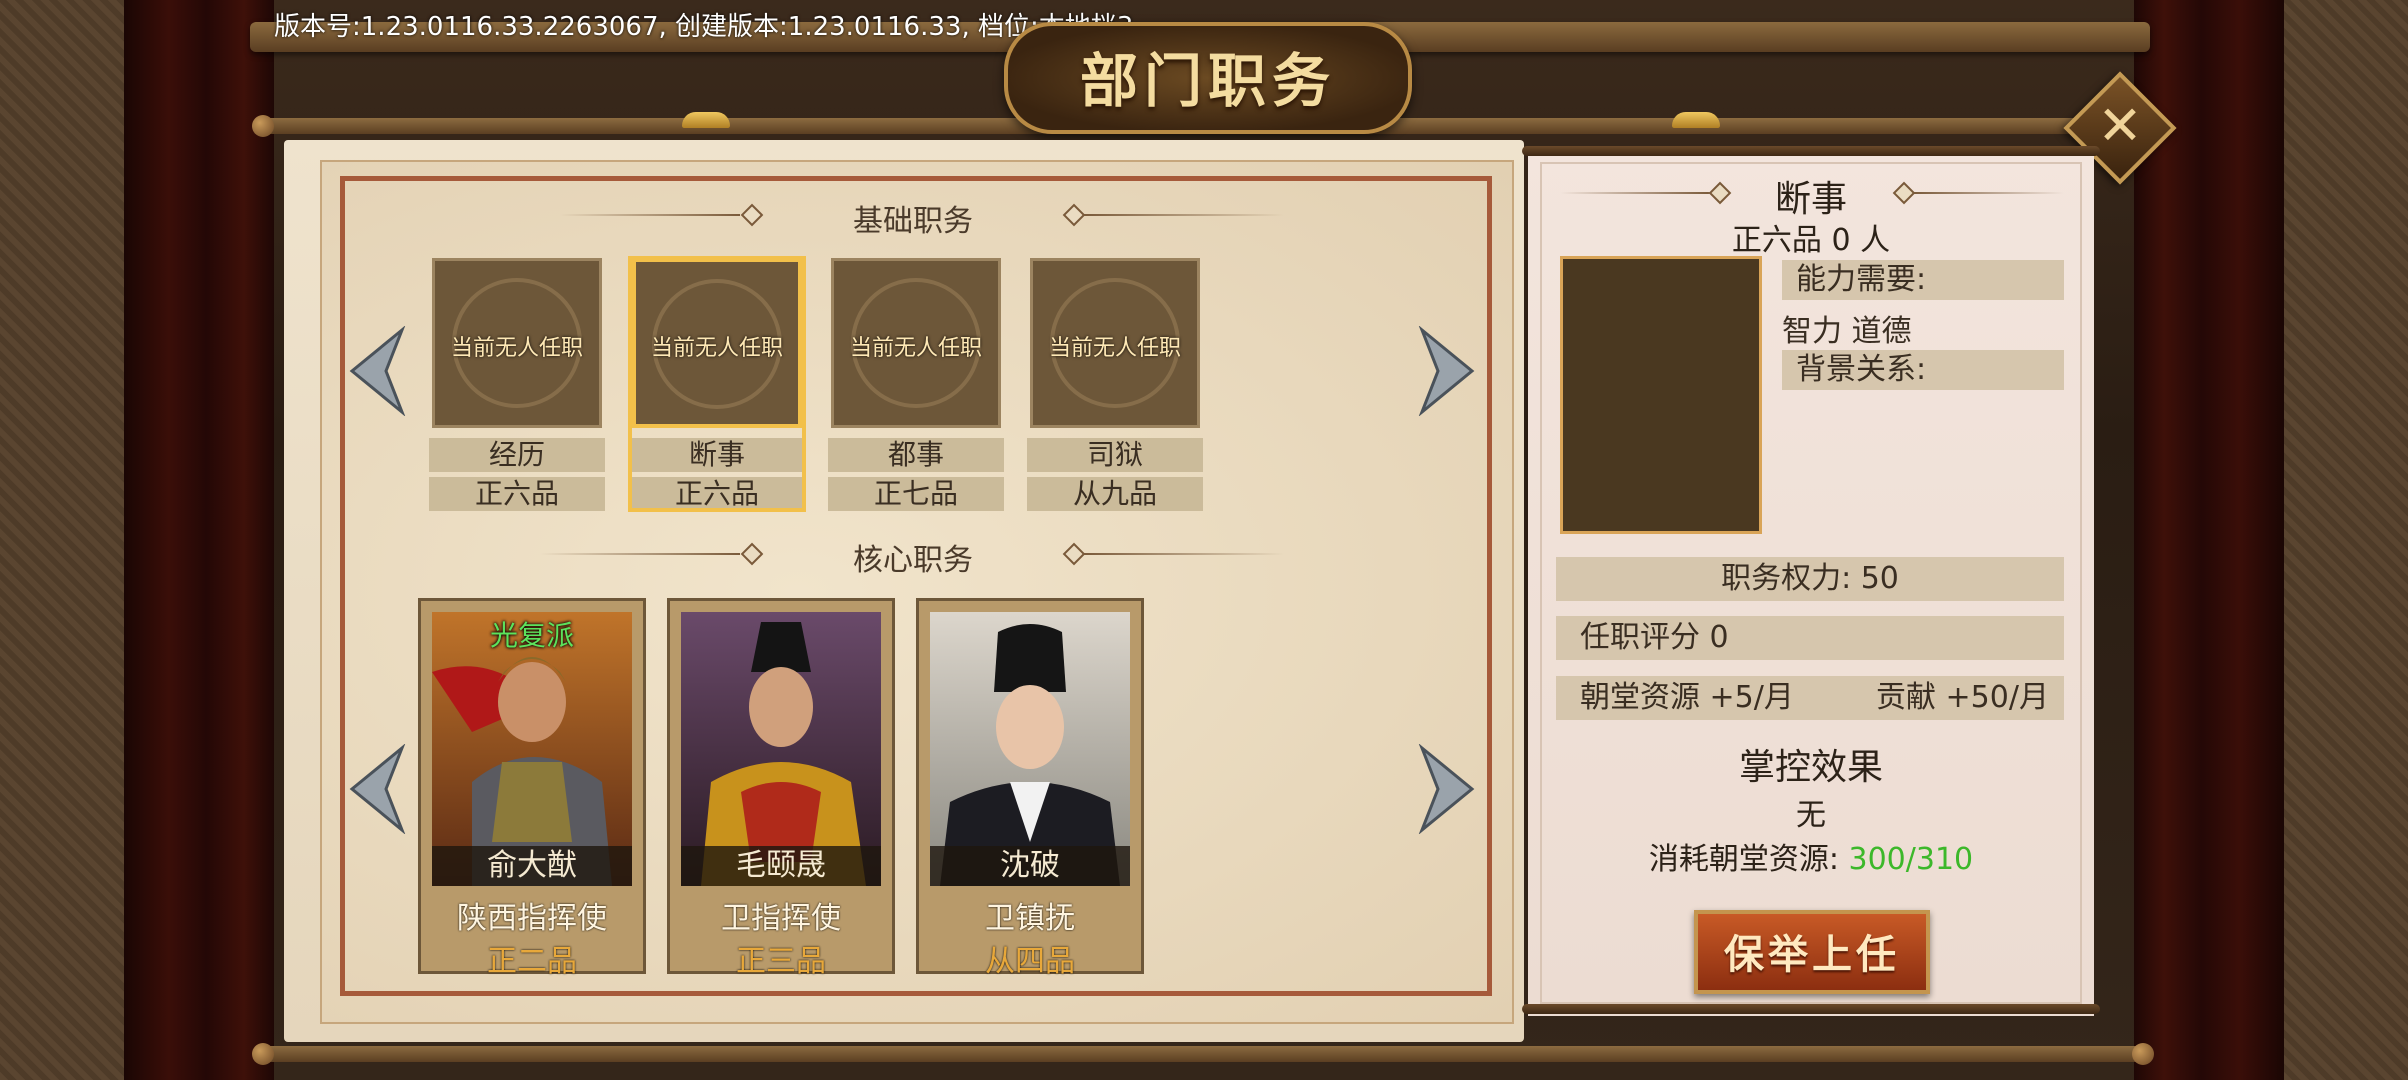 The height and width of the screenshot is (1080, 2408). I want to click on right-curtain, so click(2209, 540).